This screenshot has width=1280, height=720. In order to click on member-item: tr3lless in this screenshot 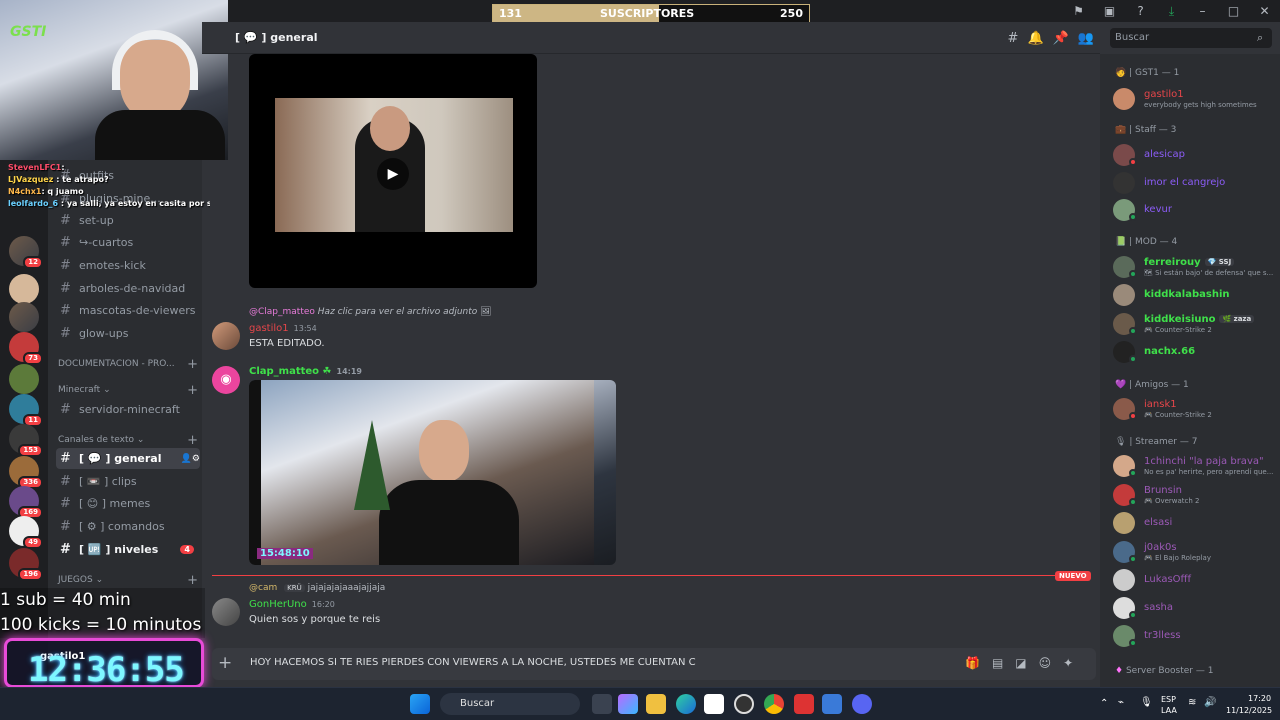, I will do `click(1195, 636)`.